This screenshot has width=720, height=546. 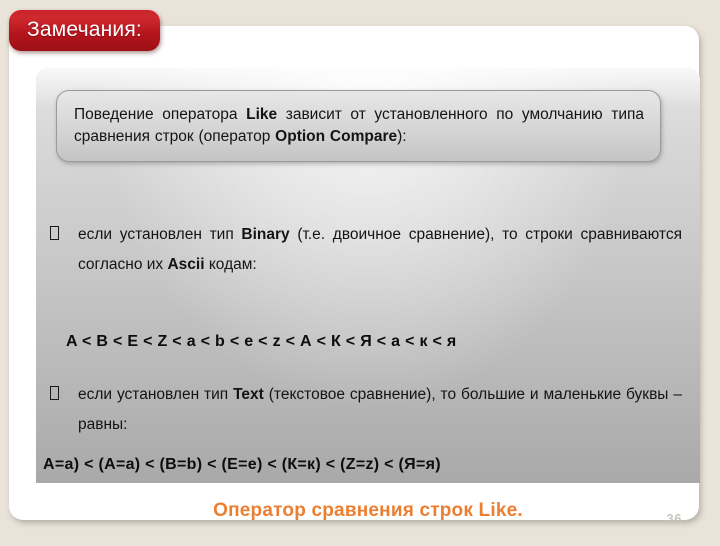 I want to click on slide-footer: Оператор сравнения строк Like. 36, so click(x=368, y=514).